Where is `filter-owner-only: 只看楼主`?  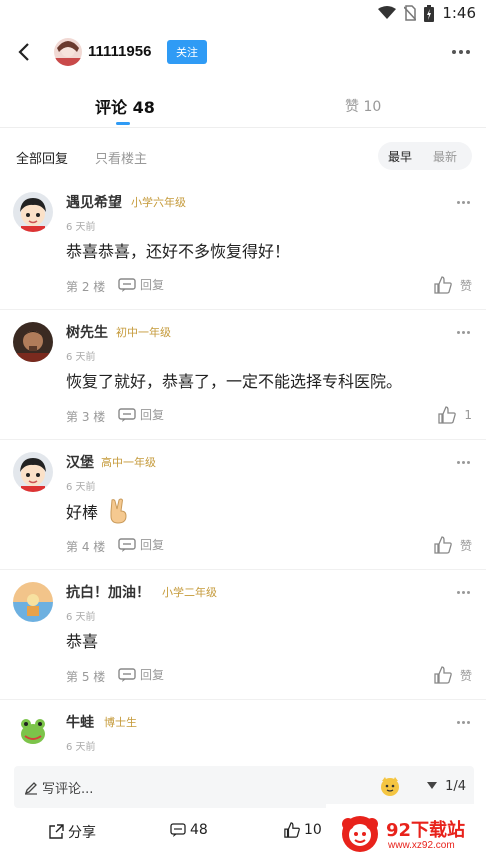 filter-owner-only: 只看楼主 is located at coordinates (121, 157).